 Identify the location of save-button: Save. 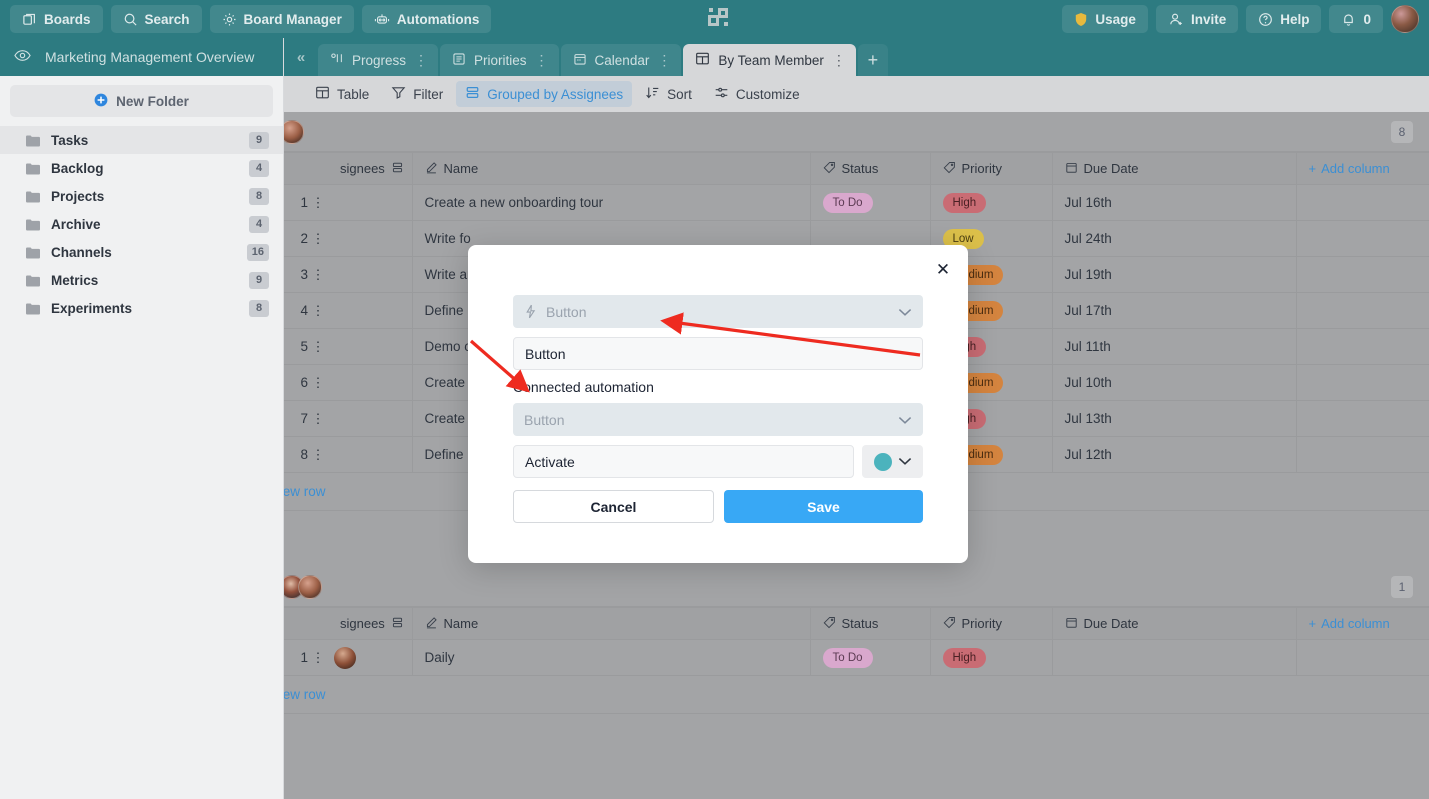
(823, 506).